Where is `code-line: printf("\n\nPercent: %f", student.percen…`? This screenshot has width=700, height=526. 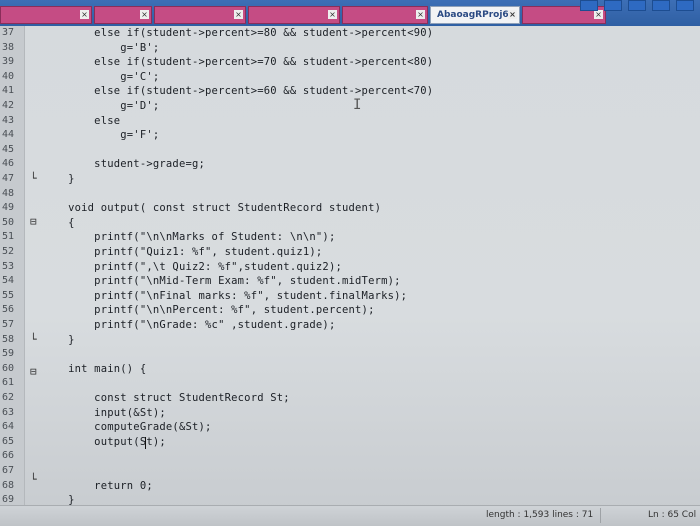 code-line: printf("\n\nPercent: %f", student.percen… is located at coordinates (208, 310).